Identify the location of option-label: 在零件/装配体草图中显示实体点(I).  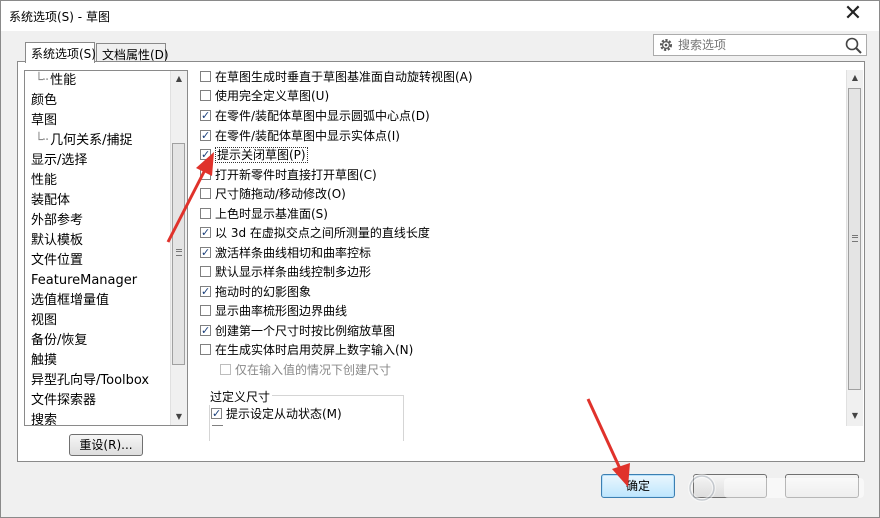
(307, 136).